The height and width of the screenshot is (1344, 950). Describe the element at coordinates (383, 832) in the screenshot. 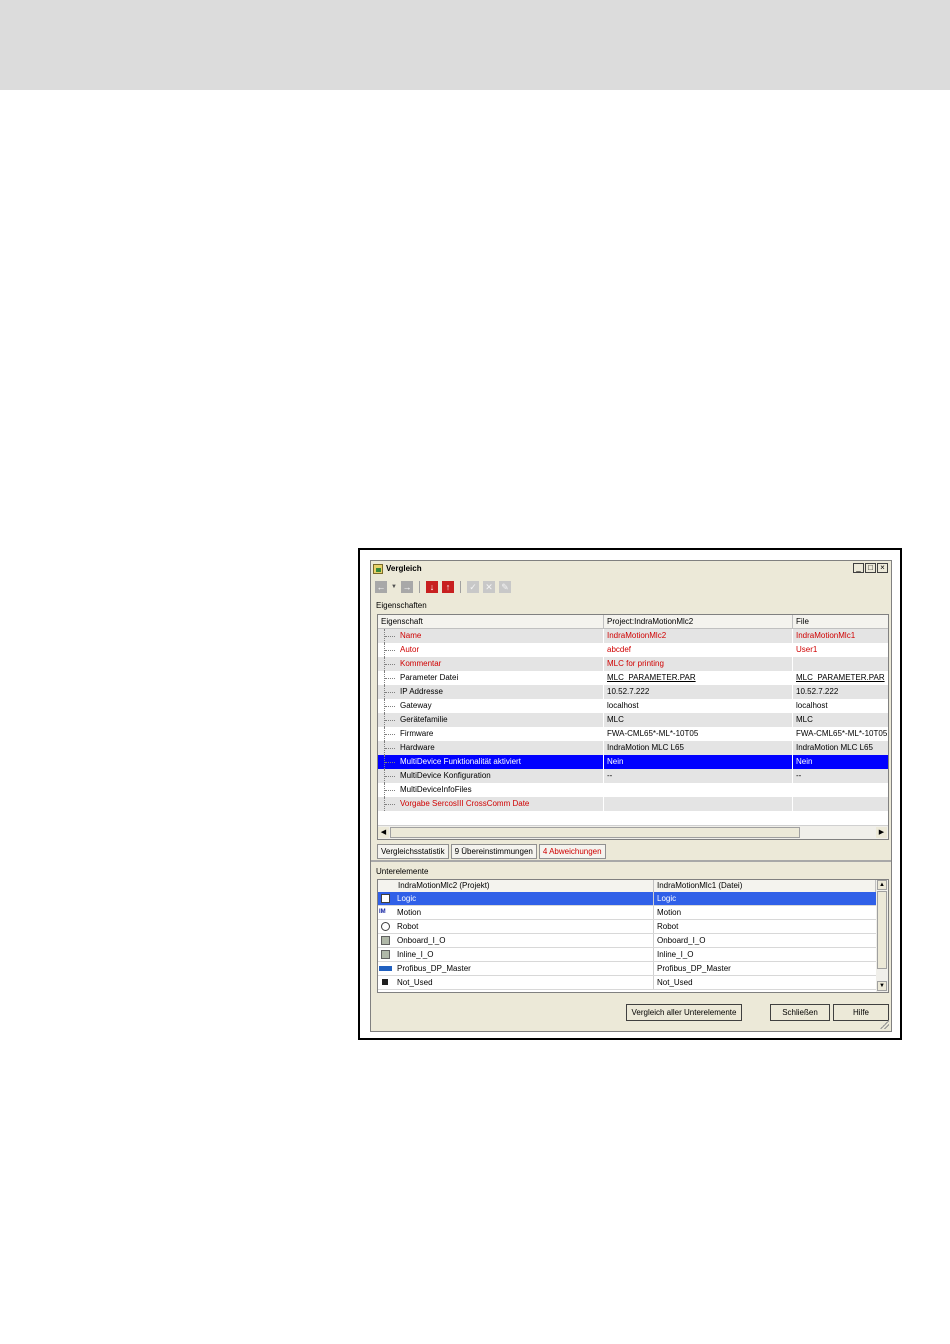

I see `scroll-left-icon: ◀` at that location.